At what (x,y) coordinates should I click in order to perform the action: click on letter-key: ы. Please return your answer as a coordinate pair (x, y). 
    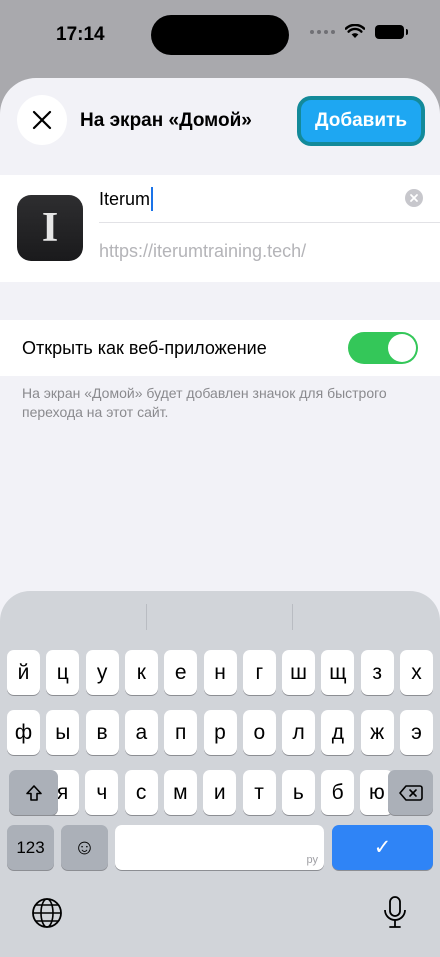
    Looking at the image, I should click on (63, 732).